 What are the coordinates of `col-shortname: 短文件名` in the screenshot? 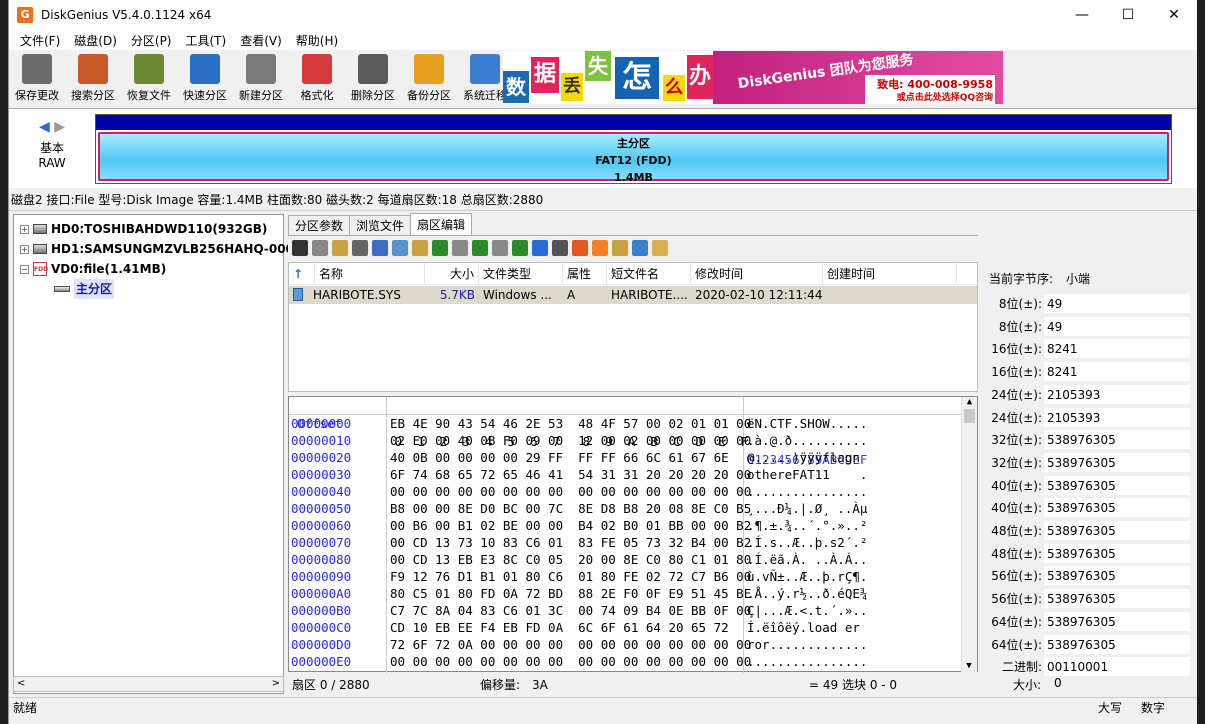 It's located at (649, 273).